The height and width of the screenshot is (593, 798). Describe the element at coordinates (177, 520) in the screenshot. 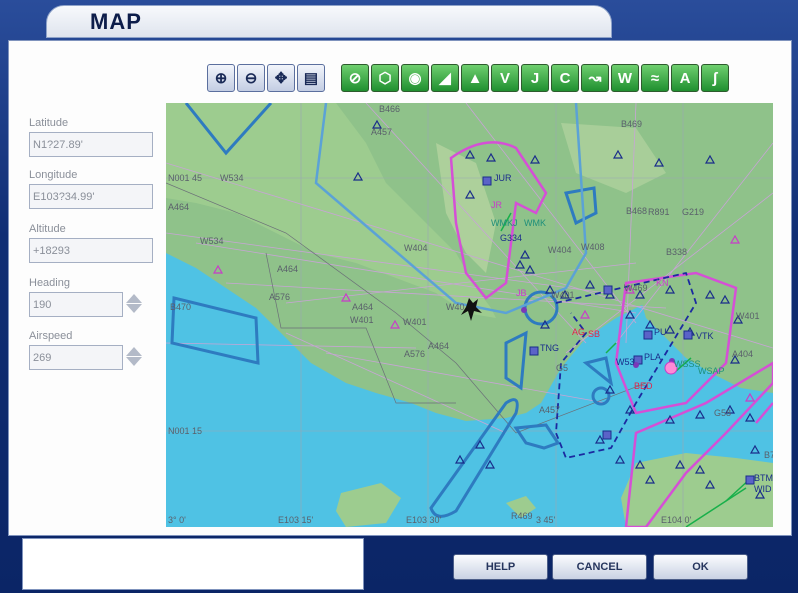

I see `map-label: 3° 0'` at that location.